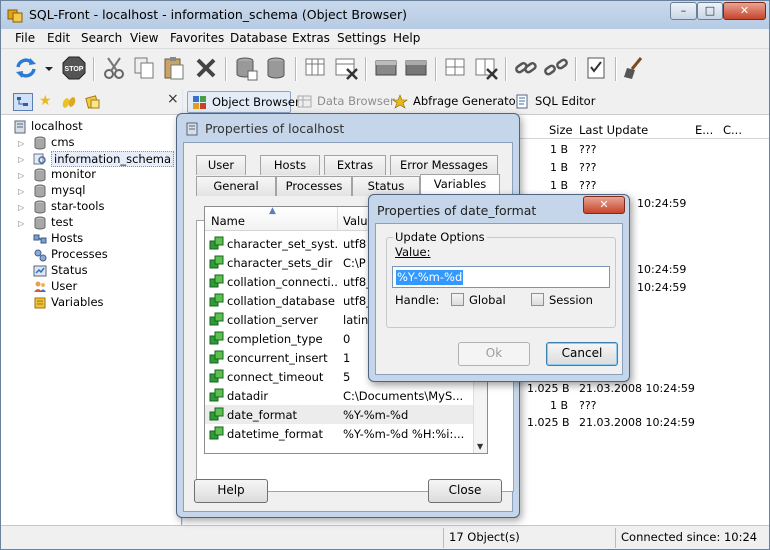 The width and height of the screenshot is (770, 550). Describe the element at coordinates (246, 68) in the screenshot. I see `new-database-icon` at that location.